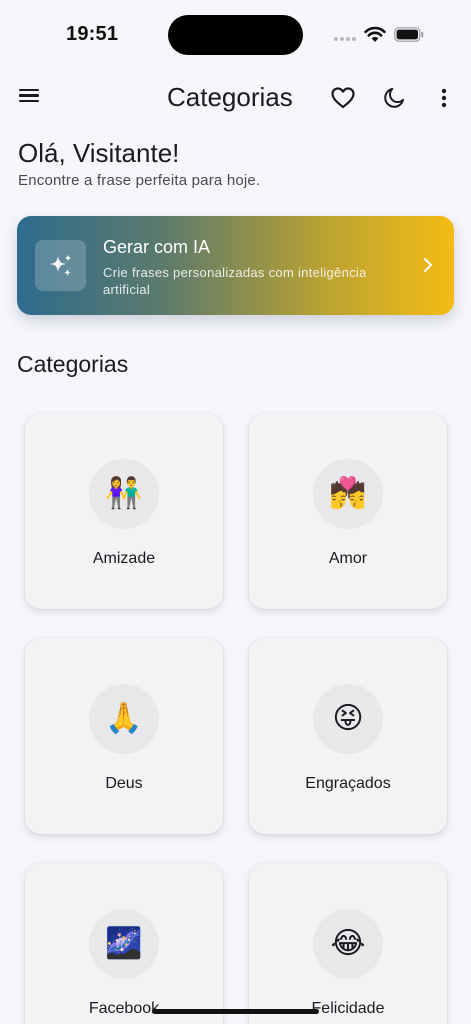 This screenshot has width=471, height=1024. Describe the element at coordinates (92, 34) in the screenshot. I see `status-time: 19:51` at that location.